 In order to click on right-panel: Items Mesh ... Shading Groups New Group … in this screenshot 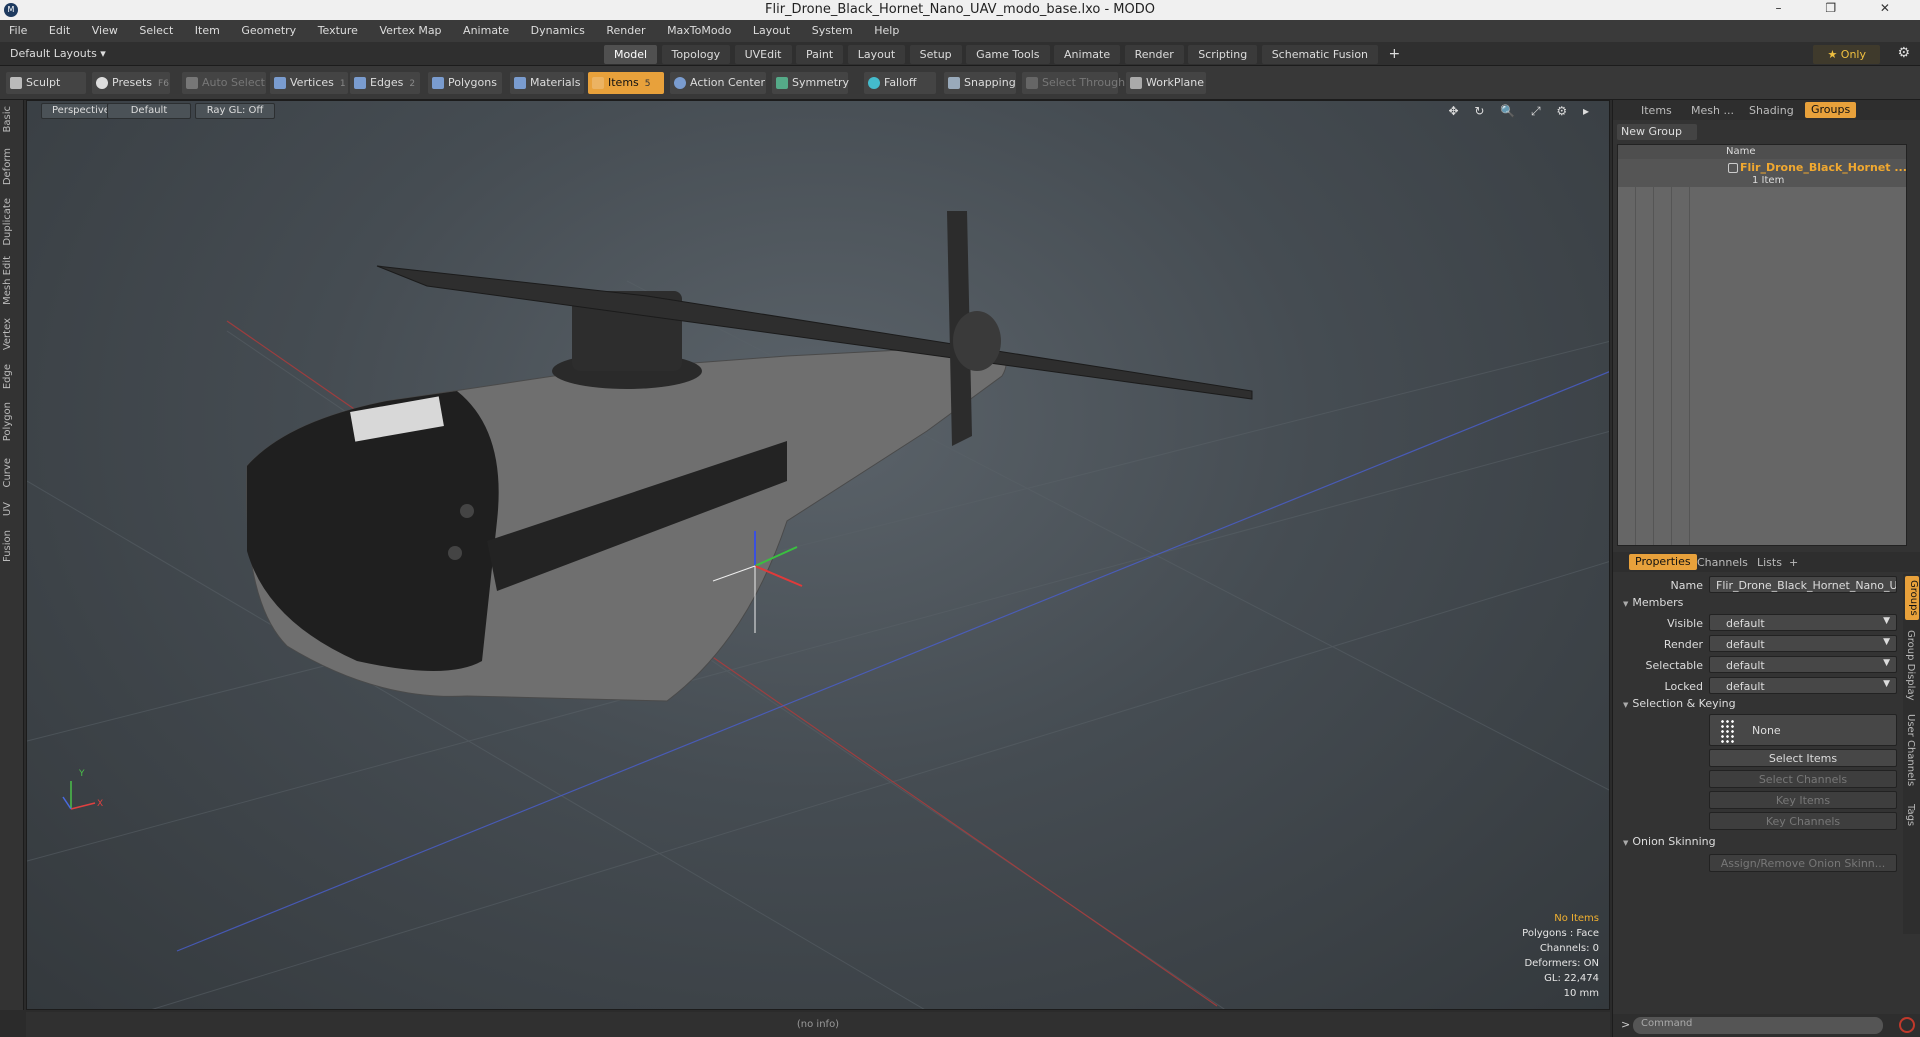, I will do `click(1766, 568)`.